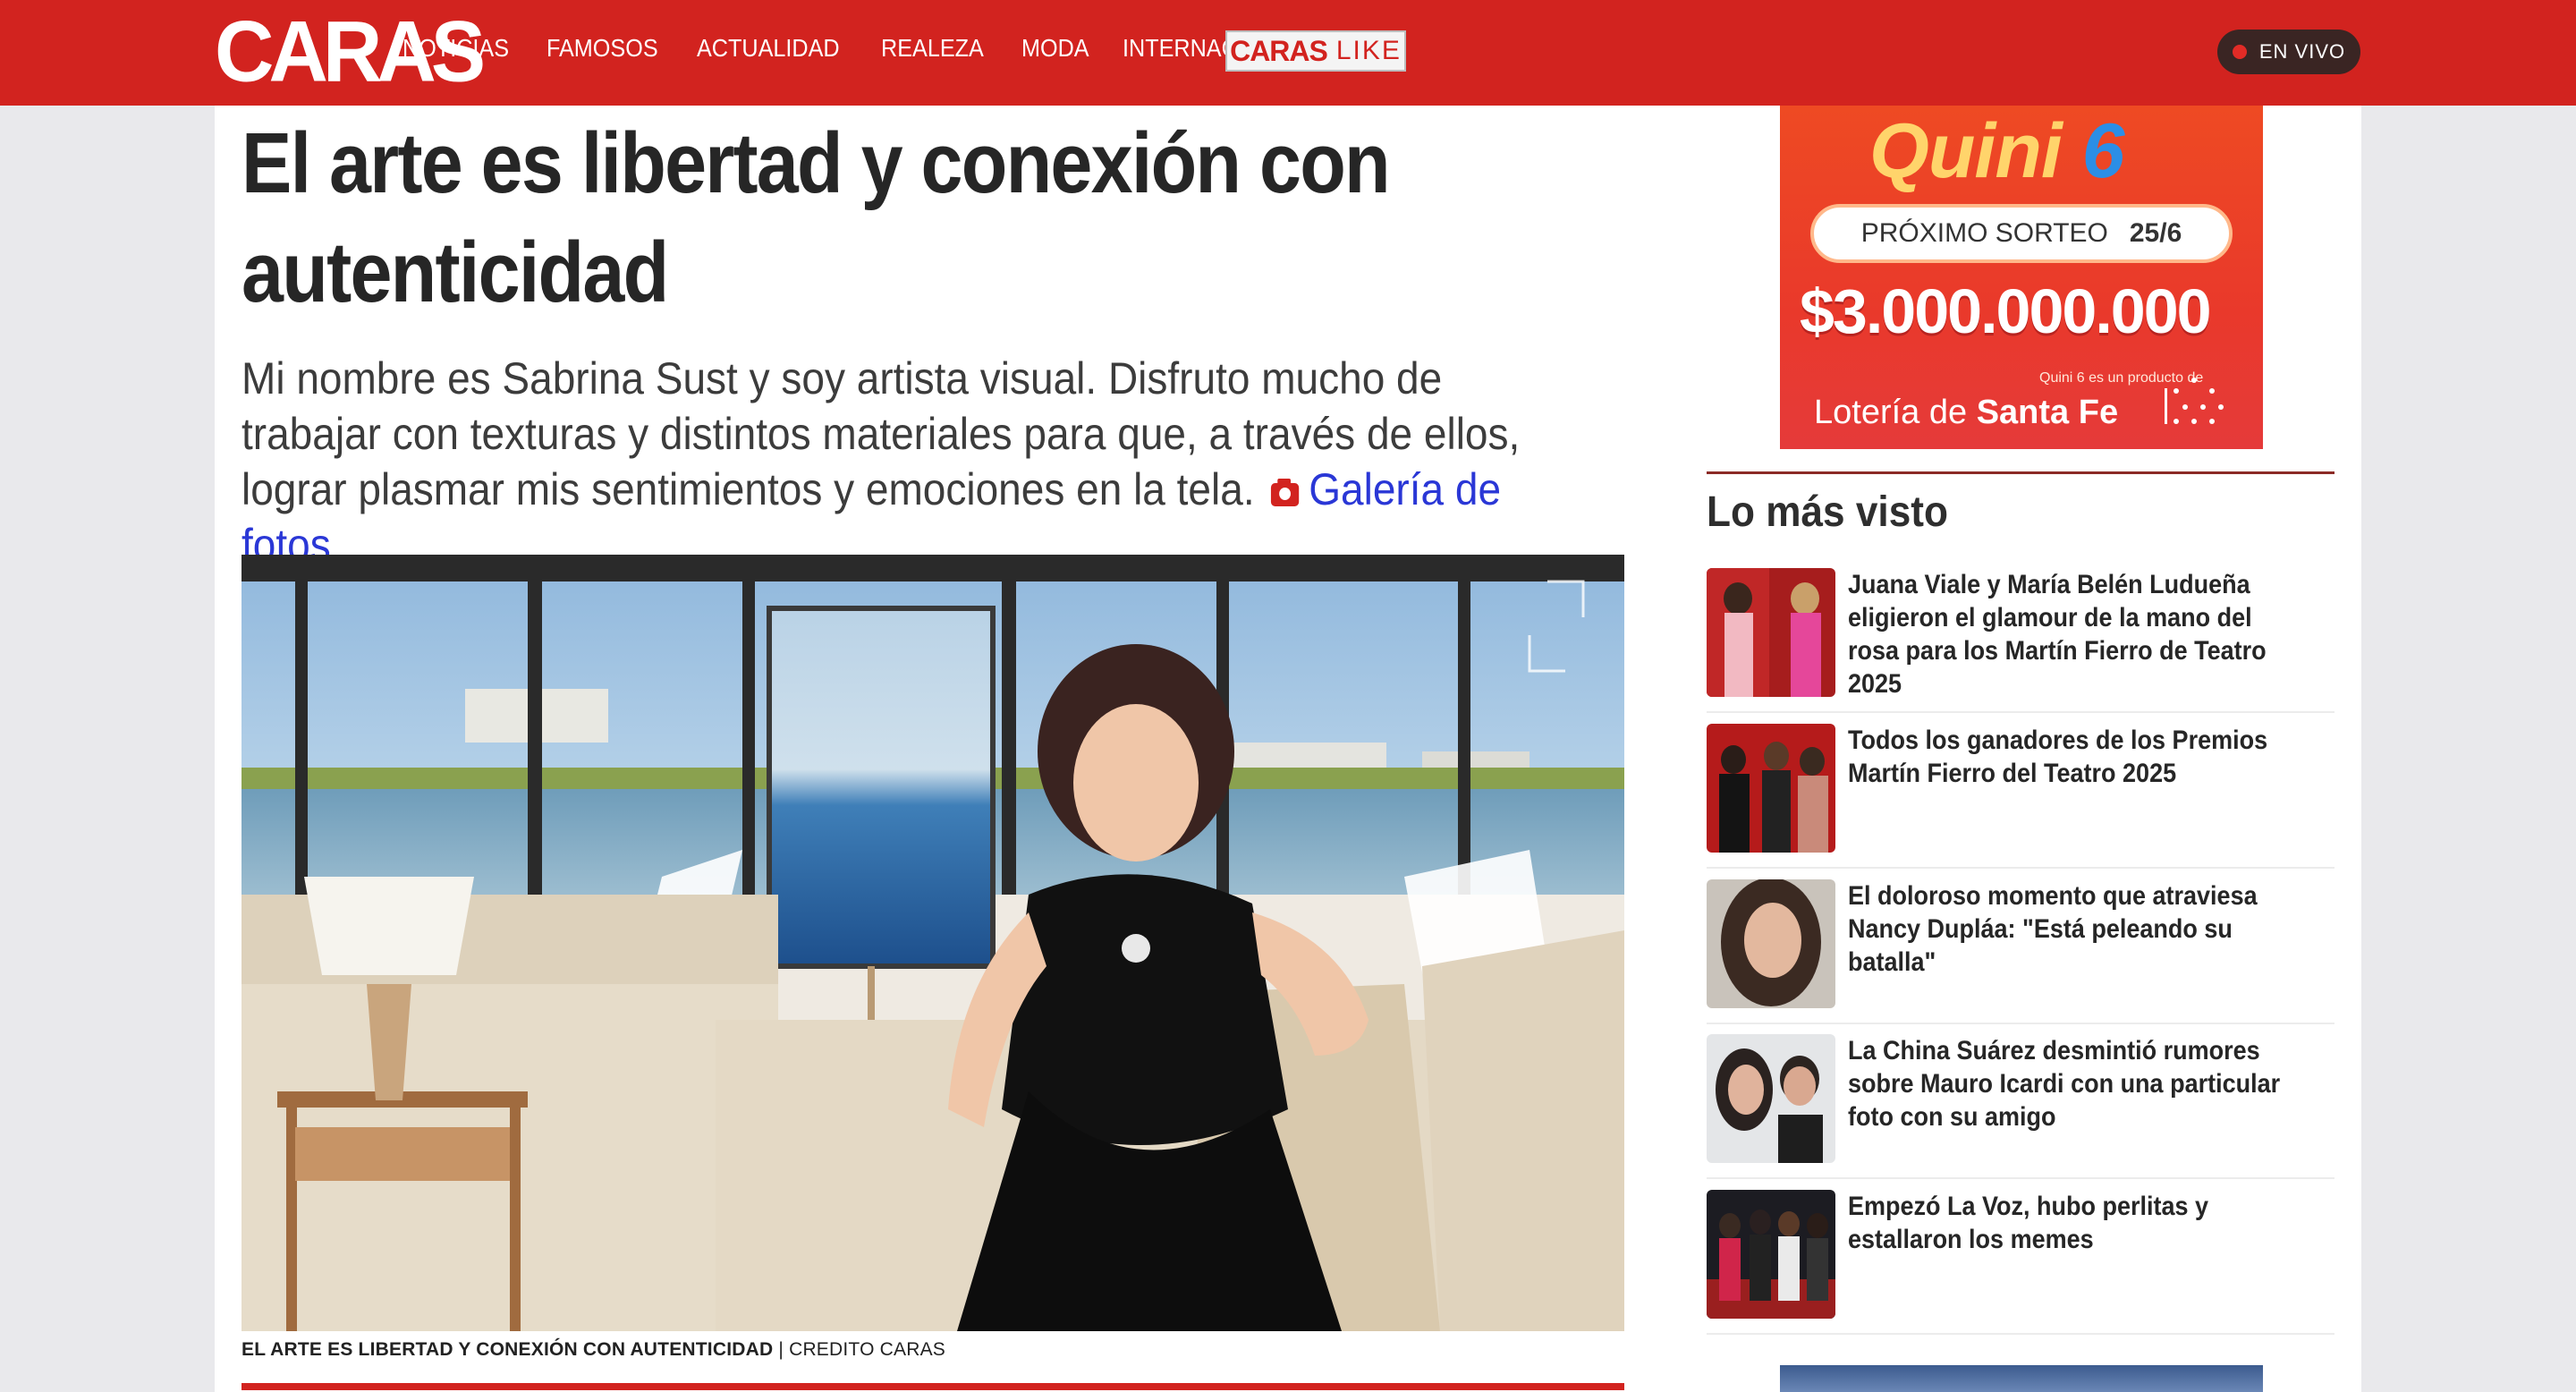 This screenshot has width=2576, height=1392. I want to click on nav-item-moda: MODA, so click(1055, 48).